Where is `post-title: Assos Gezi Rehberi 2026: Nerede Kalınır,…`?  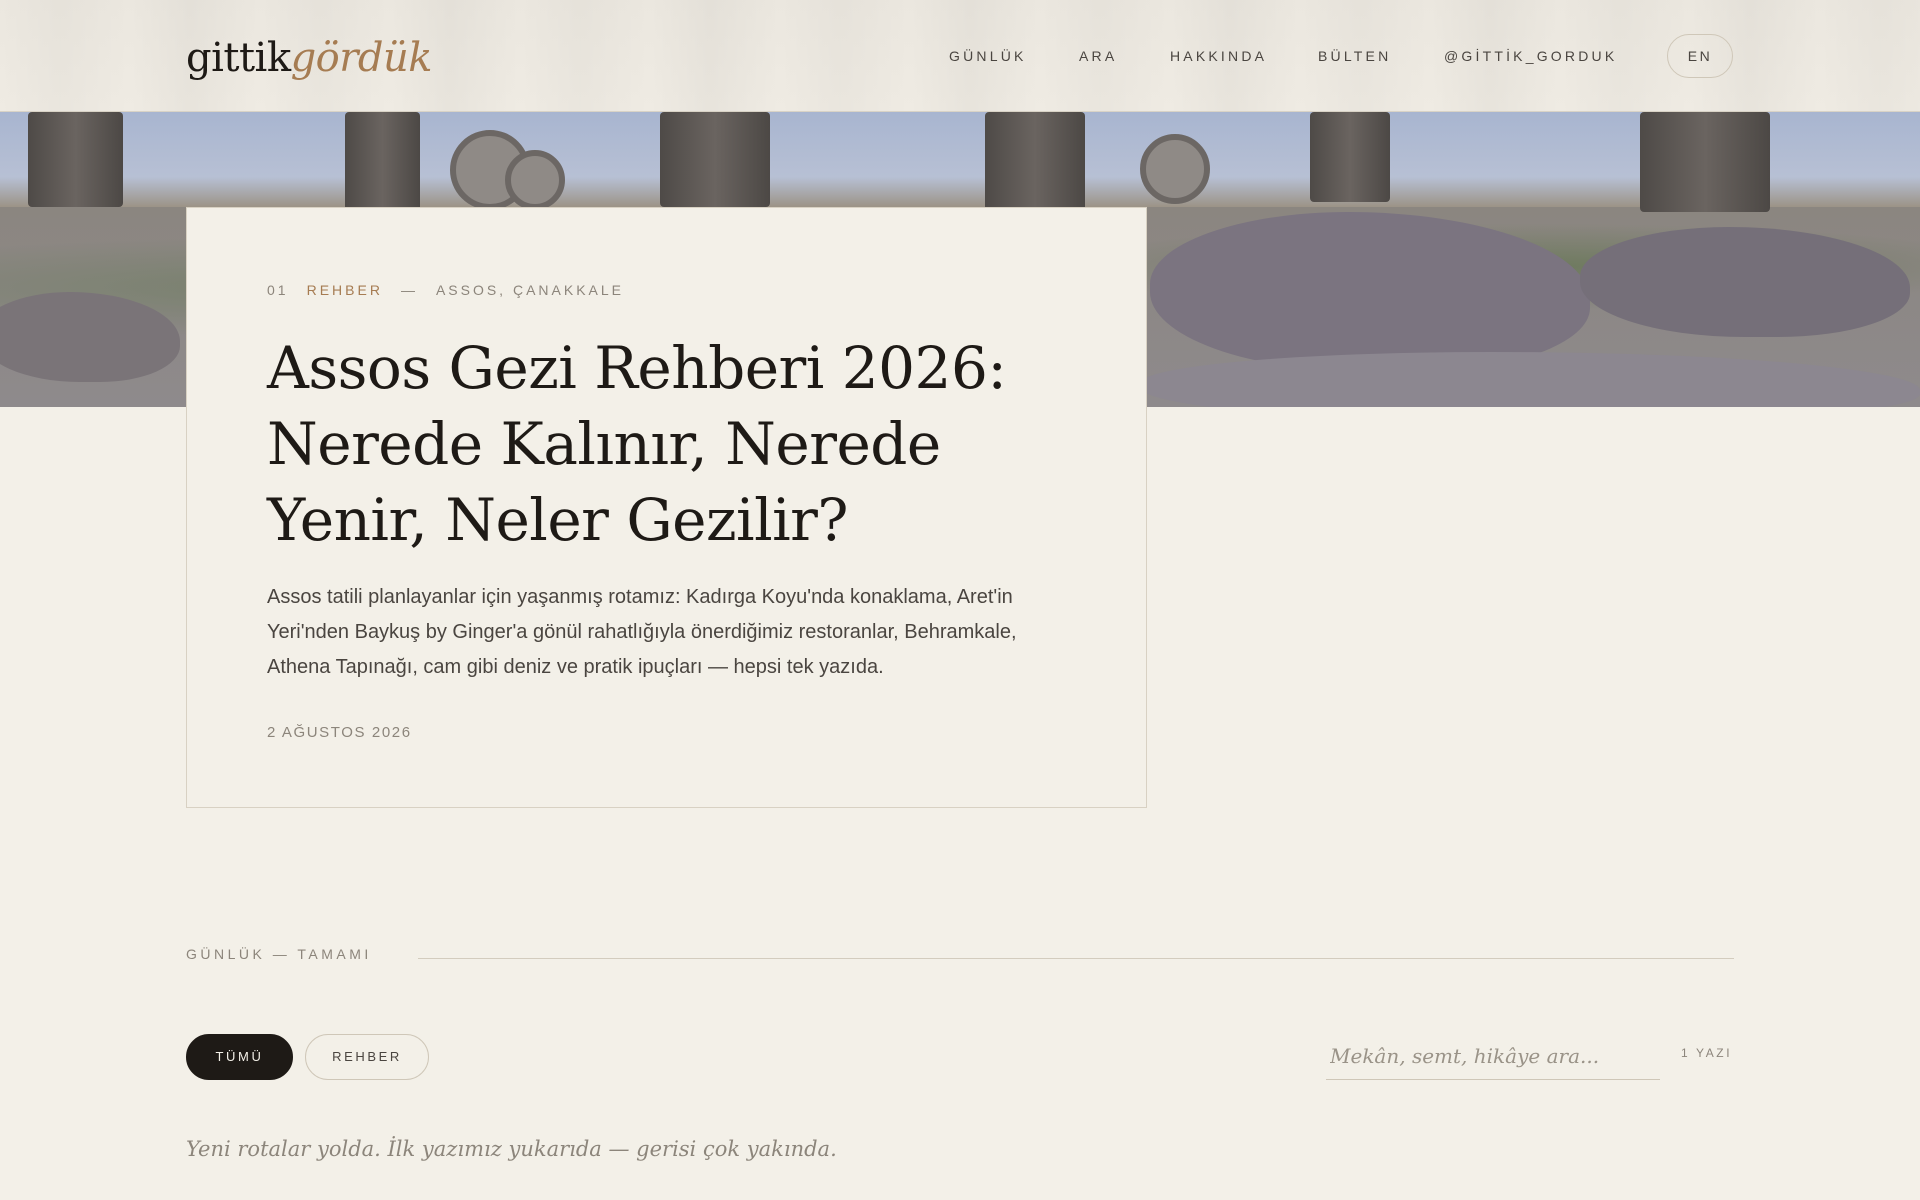 post-title: Assos Gezi Rehberi 2026: Nerede Kalınır,… is located at coordinates (677, 444).